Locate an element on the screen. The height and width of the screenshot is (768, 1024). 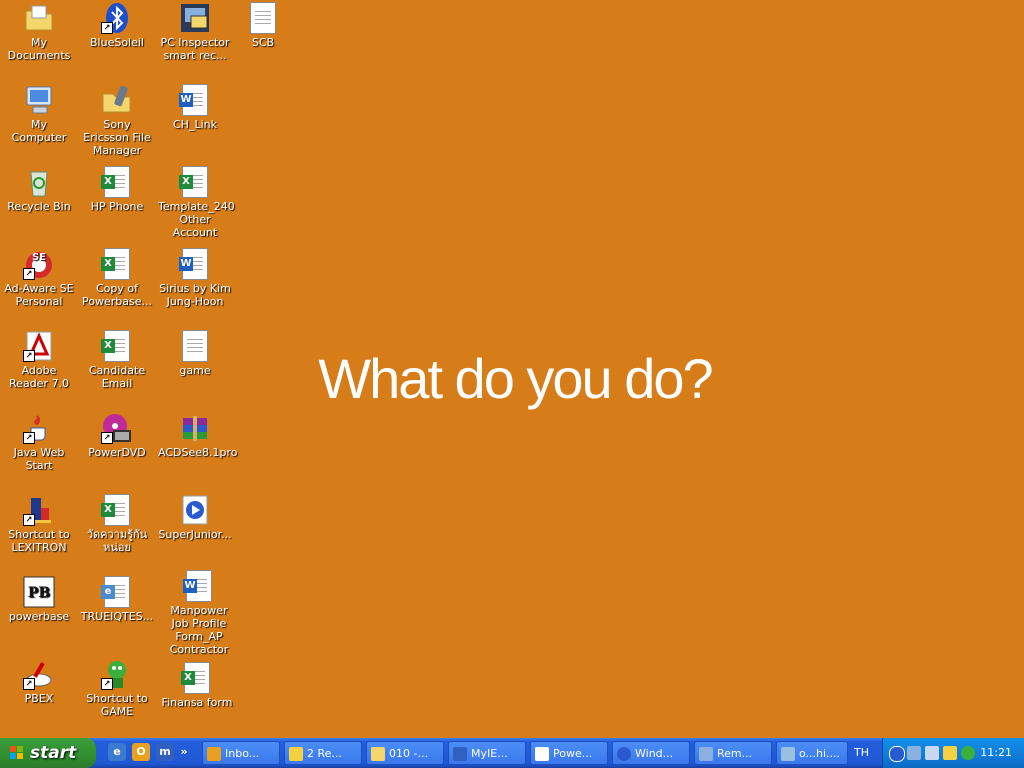
pc-inspector-icon is located at coordinates (195, 18).